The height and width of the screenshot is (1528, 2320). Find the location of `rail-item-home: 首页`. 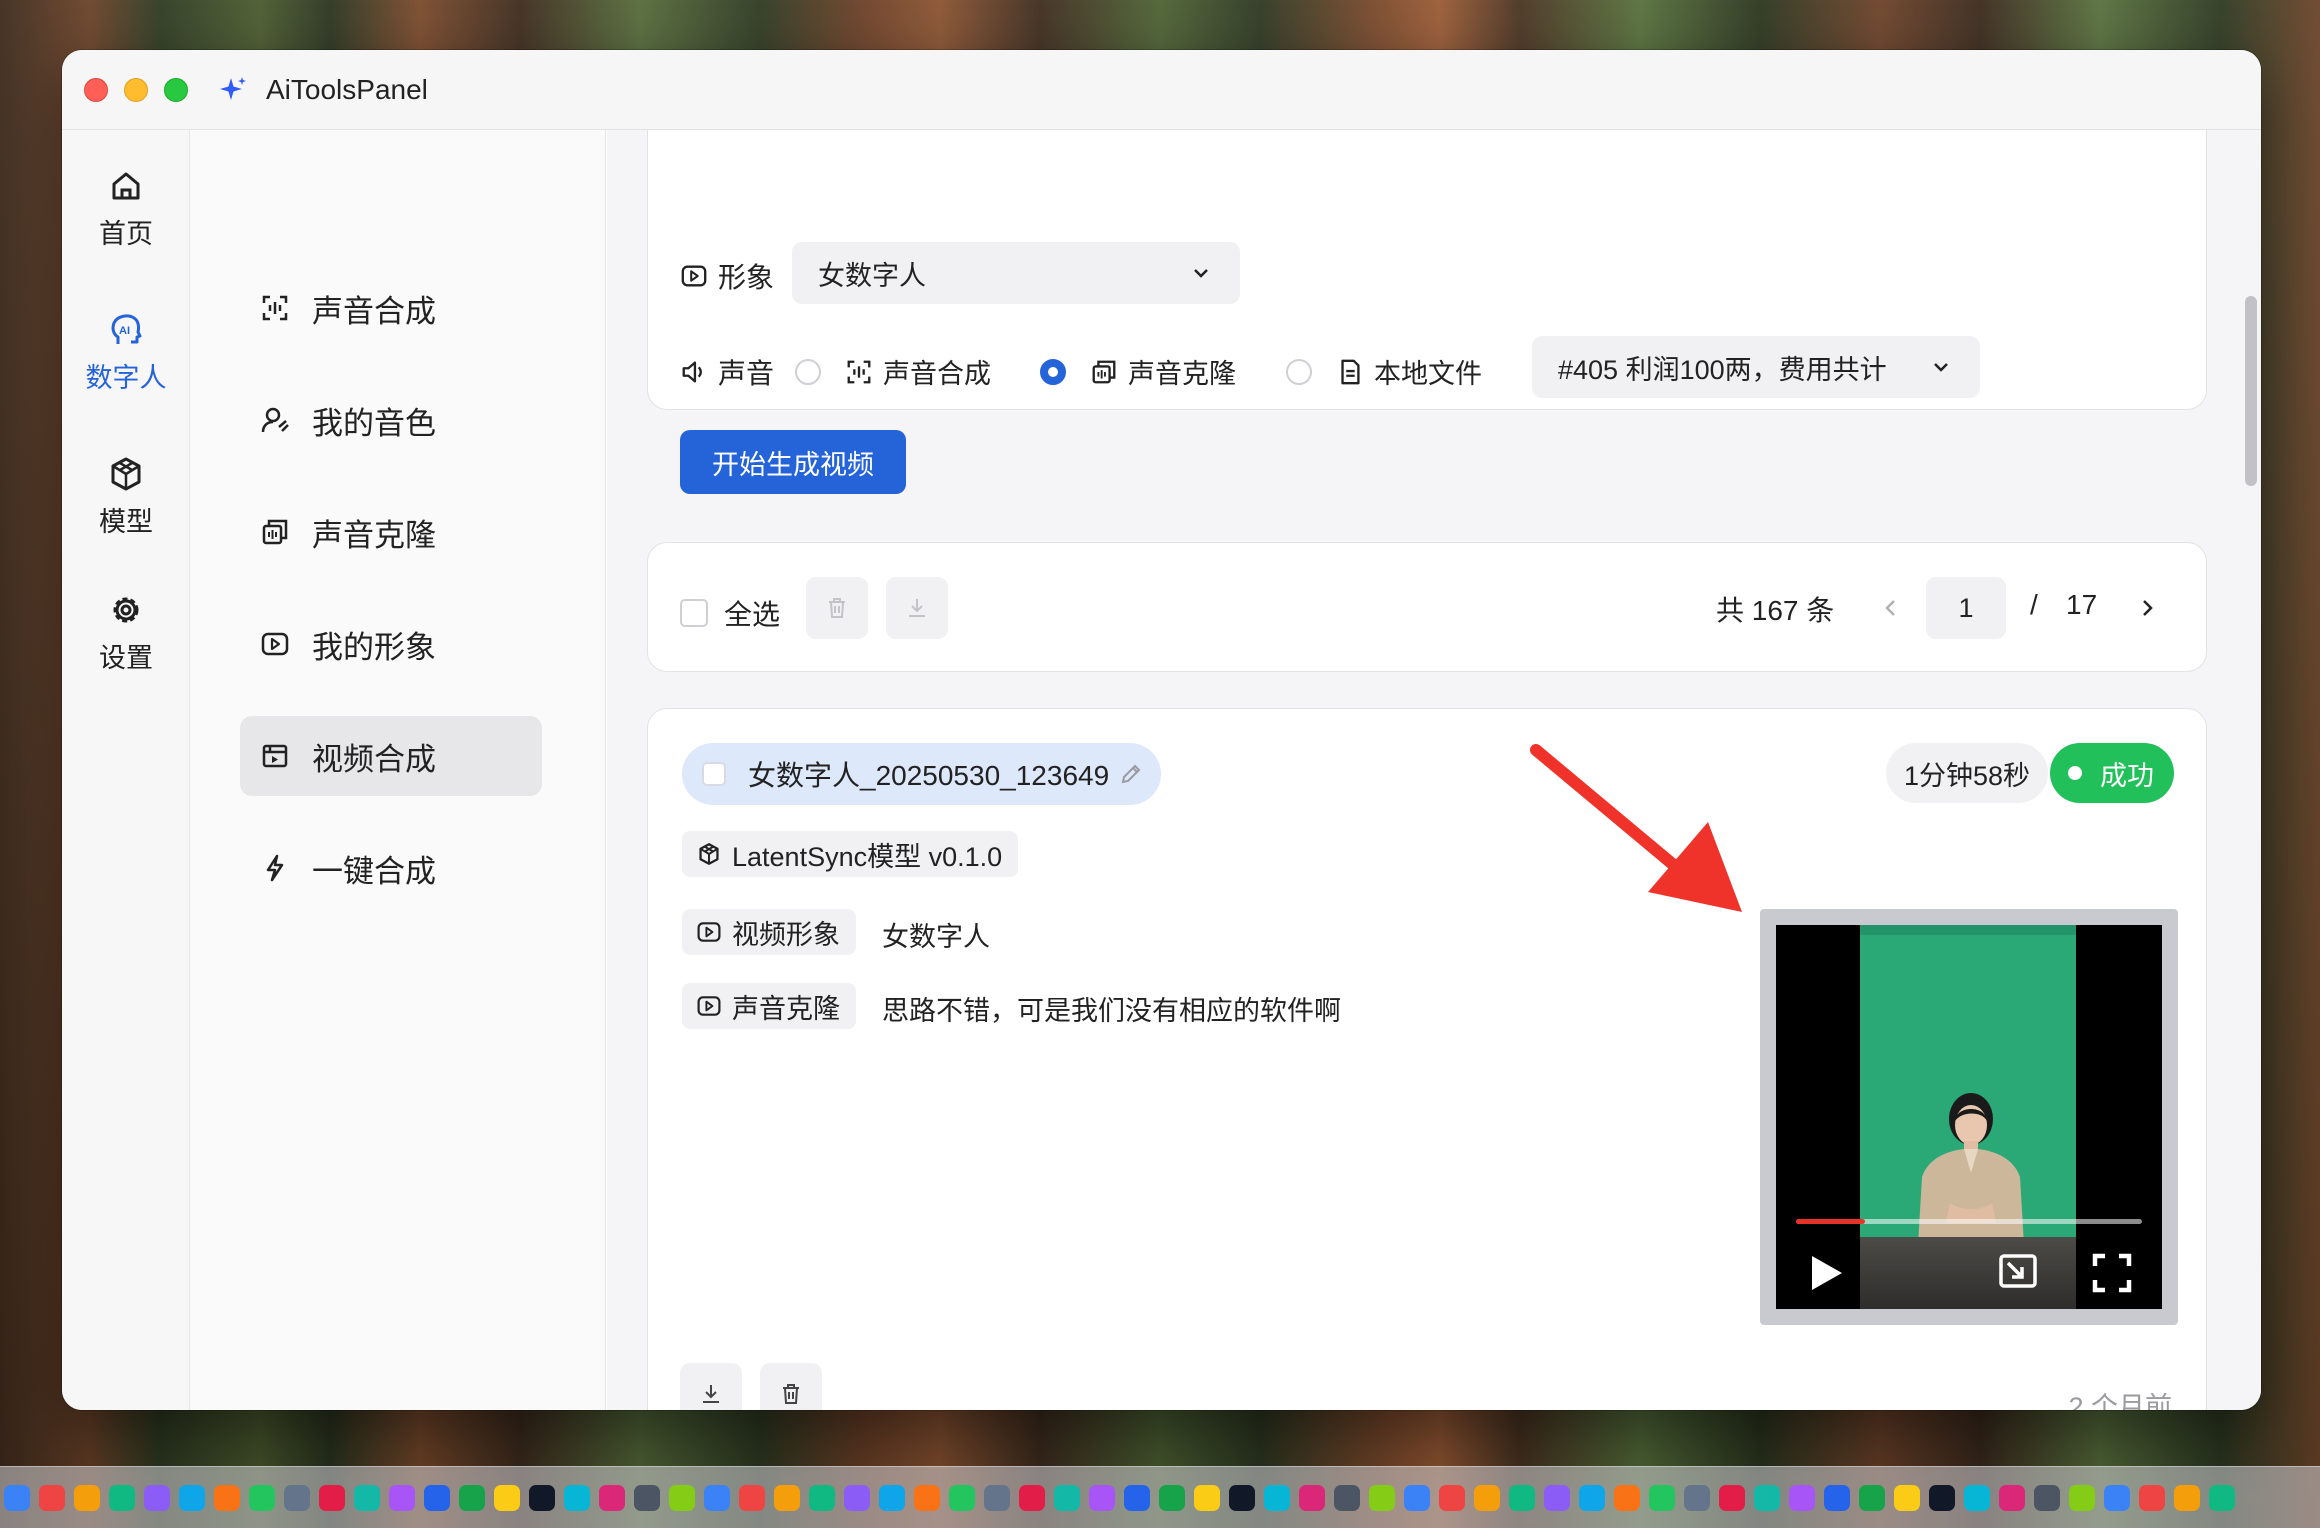

rail-item-home: 首页 is located at coordinates (126, 208).